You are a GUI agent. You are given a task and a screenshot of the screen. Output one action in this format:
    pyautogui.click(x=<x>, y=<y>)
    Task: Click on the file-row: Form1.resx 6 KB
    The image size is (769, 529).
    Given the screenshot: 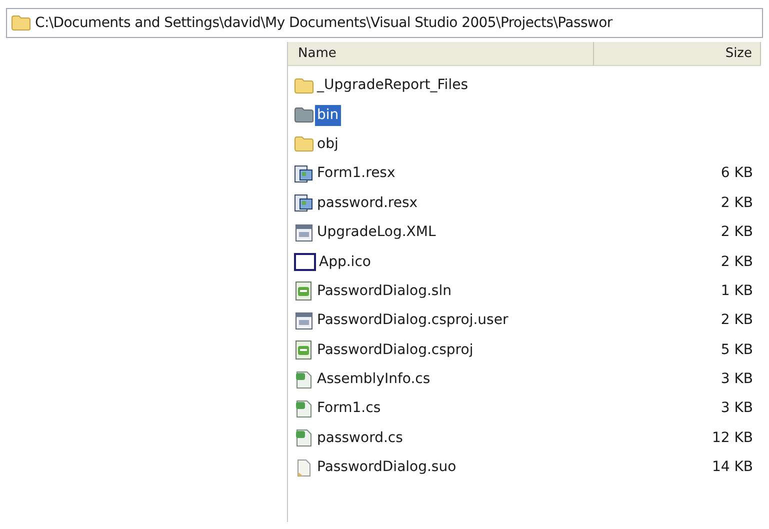 What is the action you would take?
    pyautogui.click(x=524, y=174)
    